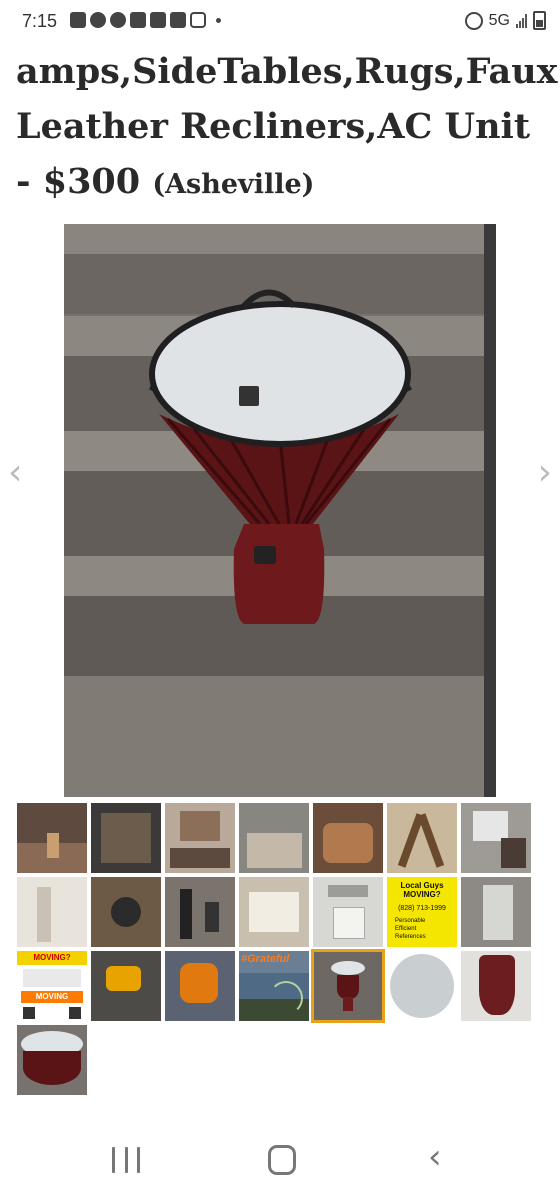 This screenshot has height=1200, width=560. Describe the element at coordinates (265, 959) in the screenshot. I see `grateful-text: #Grateful` at that location.